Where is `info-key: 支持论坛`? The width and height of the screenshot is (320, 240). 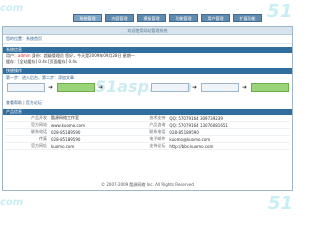
info-key: 支持论坛 is located at coordinates (145, 146).